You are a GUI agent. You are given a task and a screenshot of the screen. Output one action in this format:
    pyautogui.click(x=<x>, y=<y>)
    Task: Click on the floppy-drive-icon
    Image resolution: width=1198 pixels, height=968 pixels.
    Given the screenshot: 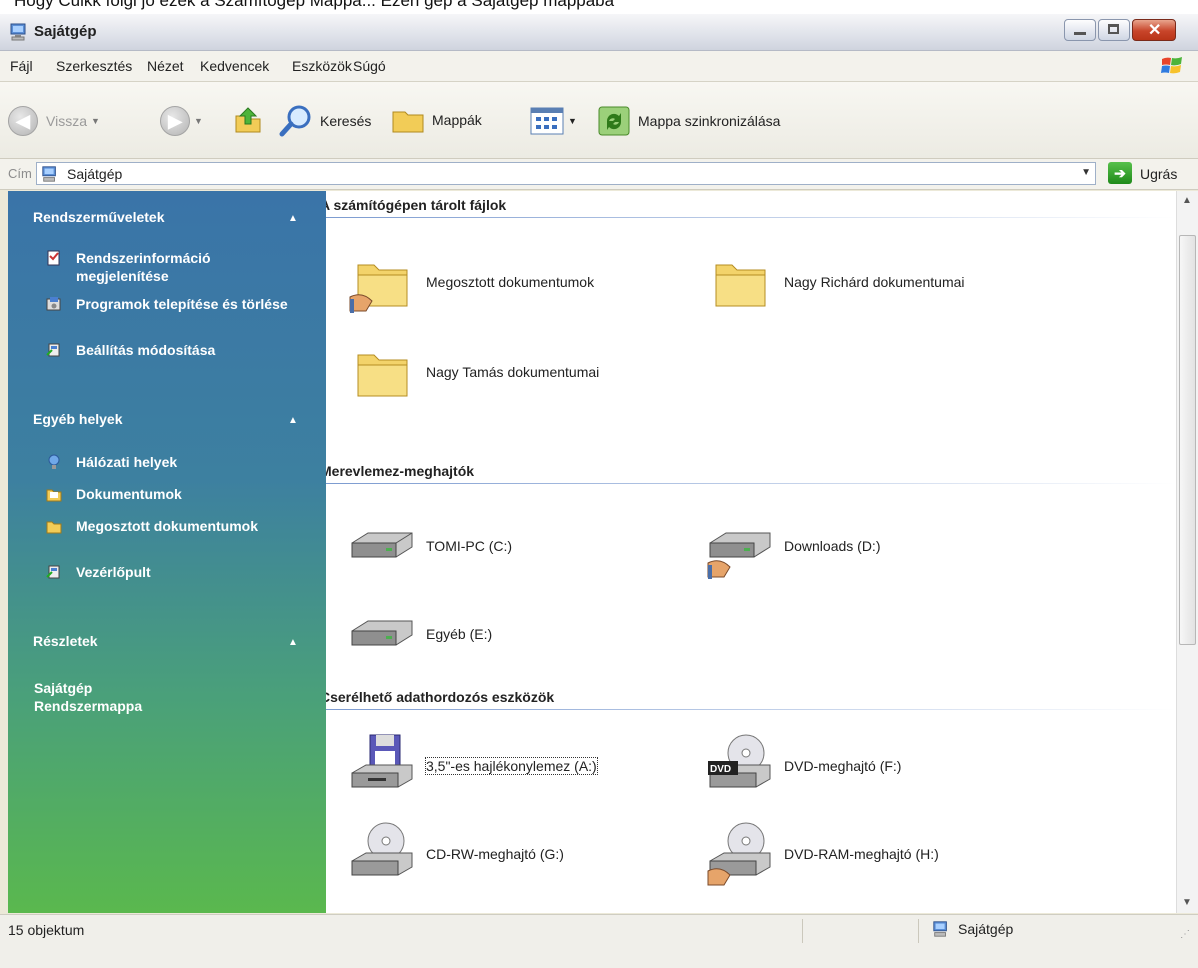 What is the action you would take?
    pyautogui.click(x=382, y=761)
    